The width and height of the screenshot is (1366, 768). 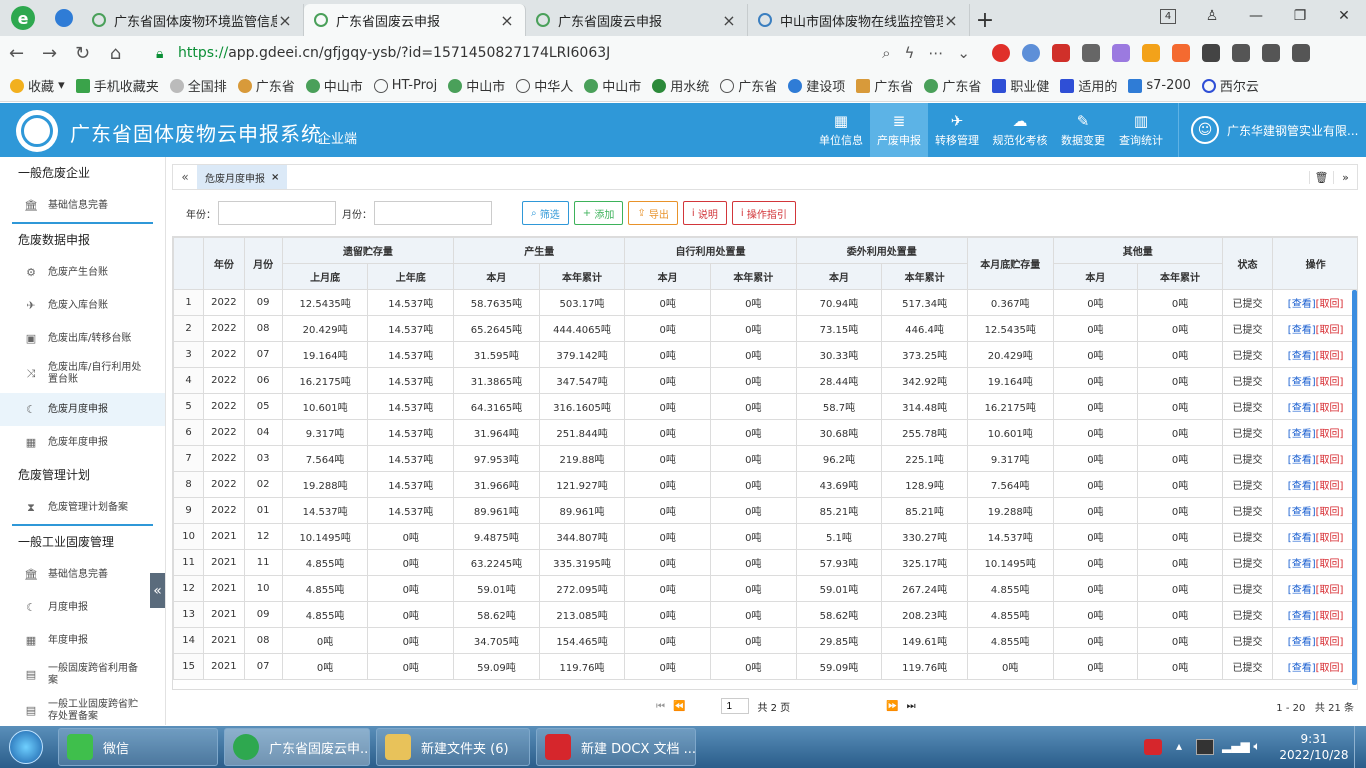 What do you see at coordinates (1354, 487) in the screenshot?
I see `table-scrollbar` at bounding box center [1354, 487].